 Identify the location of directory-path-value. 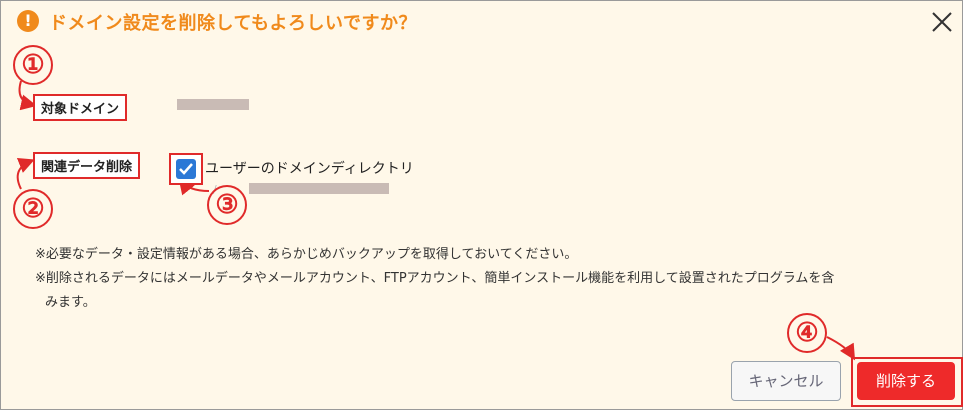
(319, 188).